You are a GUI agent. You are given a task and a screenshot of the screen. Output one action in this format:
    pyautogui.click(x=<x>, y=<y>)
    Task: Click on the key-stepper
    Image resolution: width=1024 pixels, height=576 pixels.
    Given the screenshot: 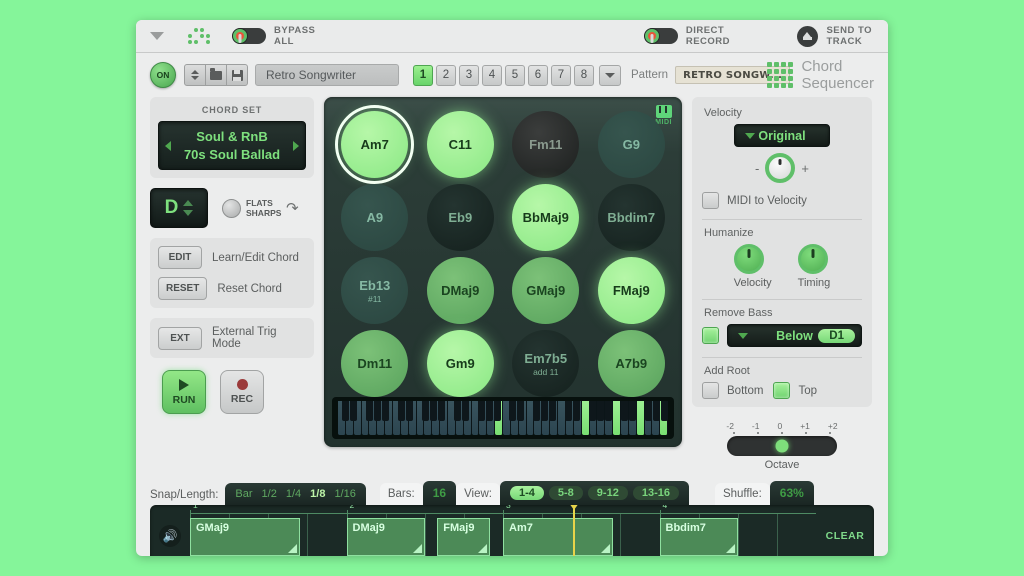 What is the action you would take?
    pyautogui.click(x=188, y=208)
    